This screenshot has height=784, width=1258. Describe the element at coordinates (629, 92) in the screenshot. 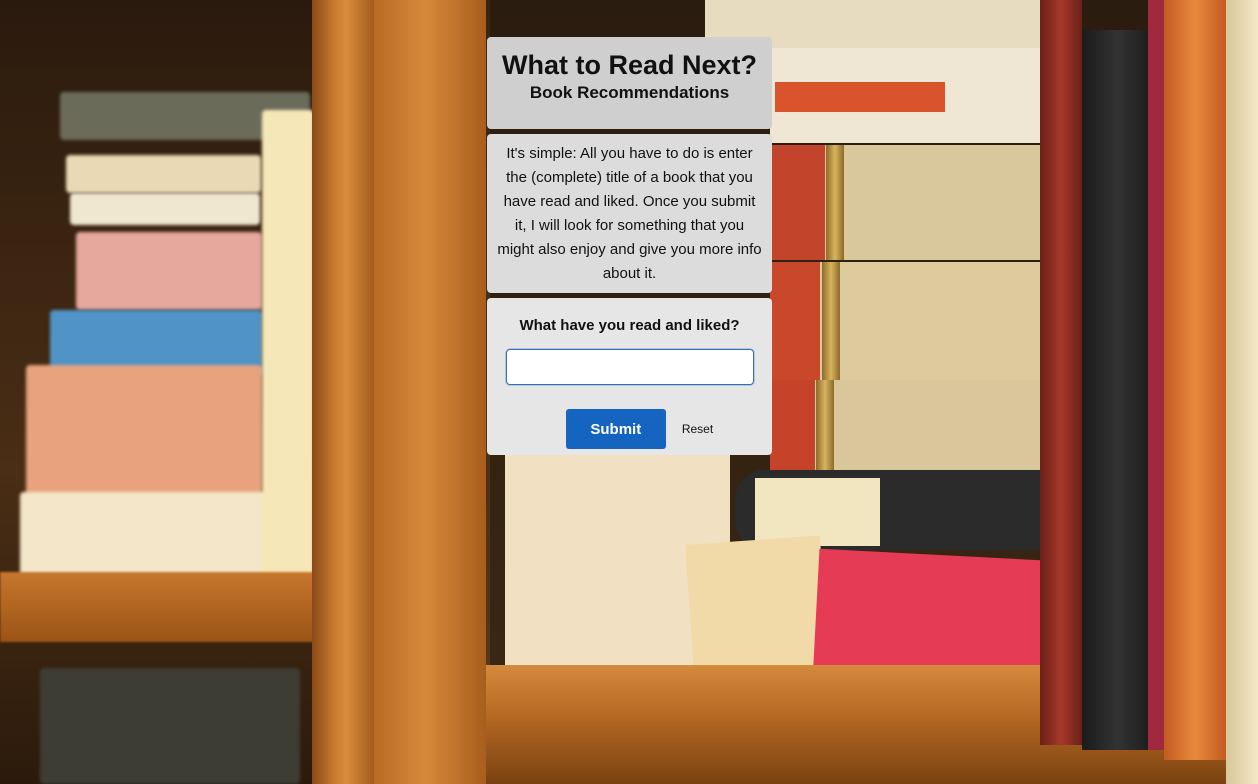

I see `page-subtitle: Book Recommendations` at that location.